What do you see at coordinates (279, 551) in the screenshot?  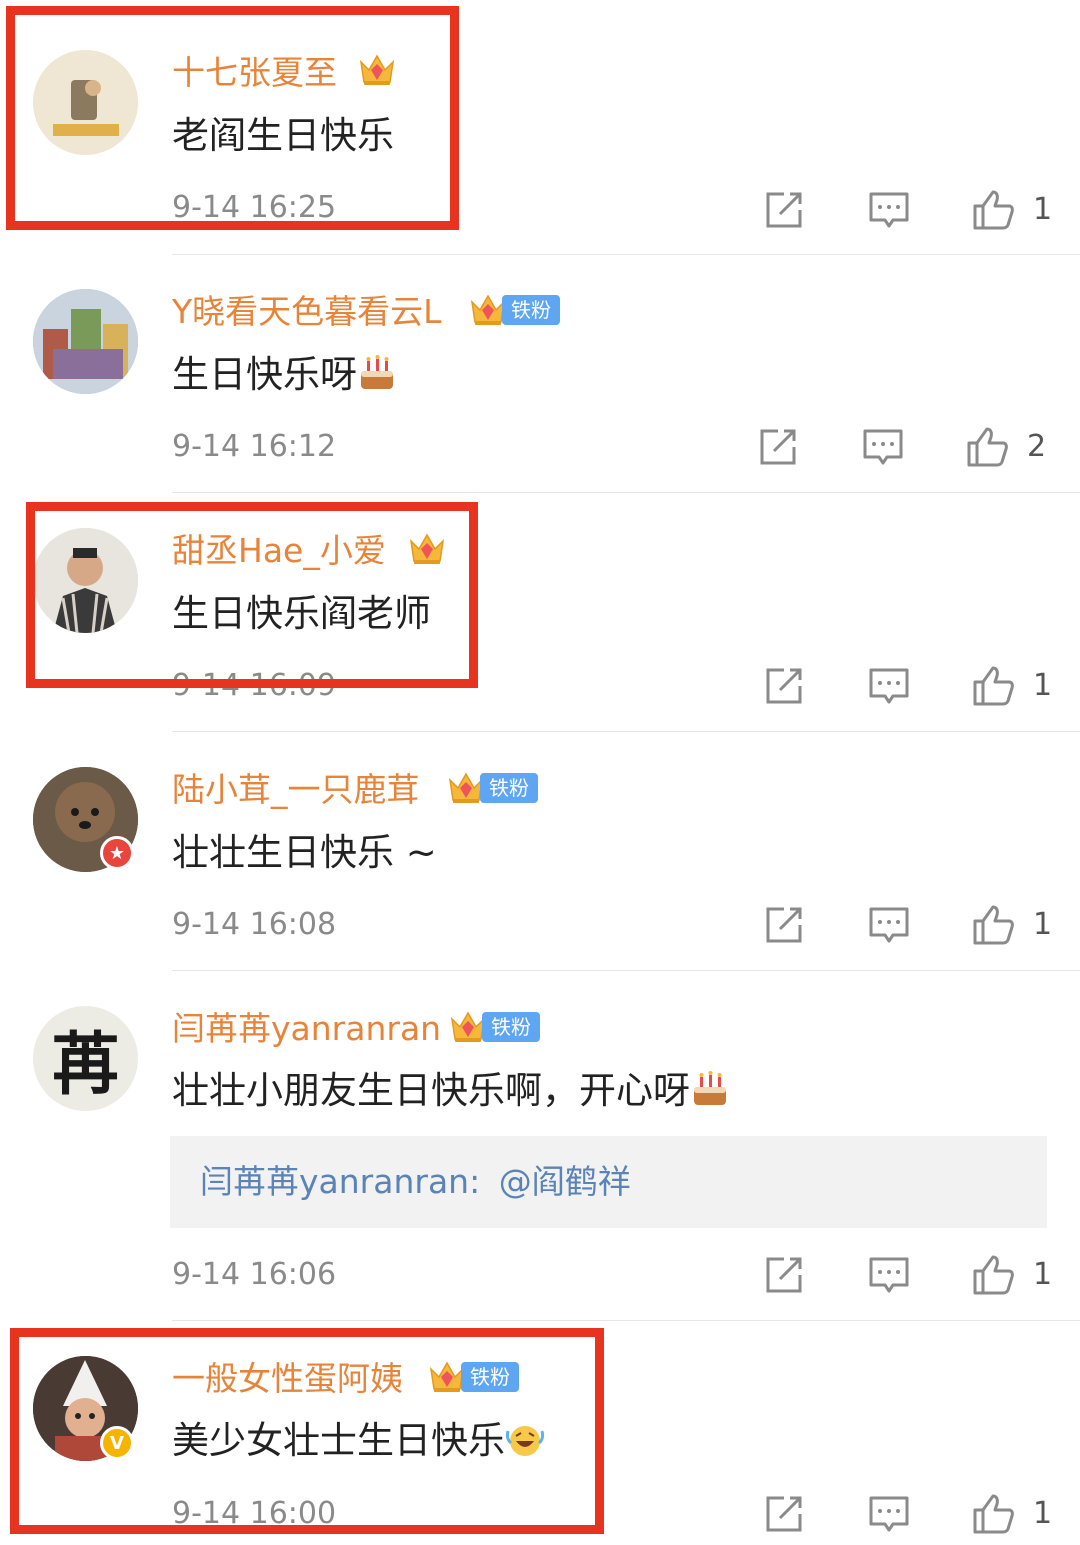 I see `username: 甜丞Hae_小爱` at bounding box center [279, 551].